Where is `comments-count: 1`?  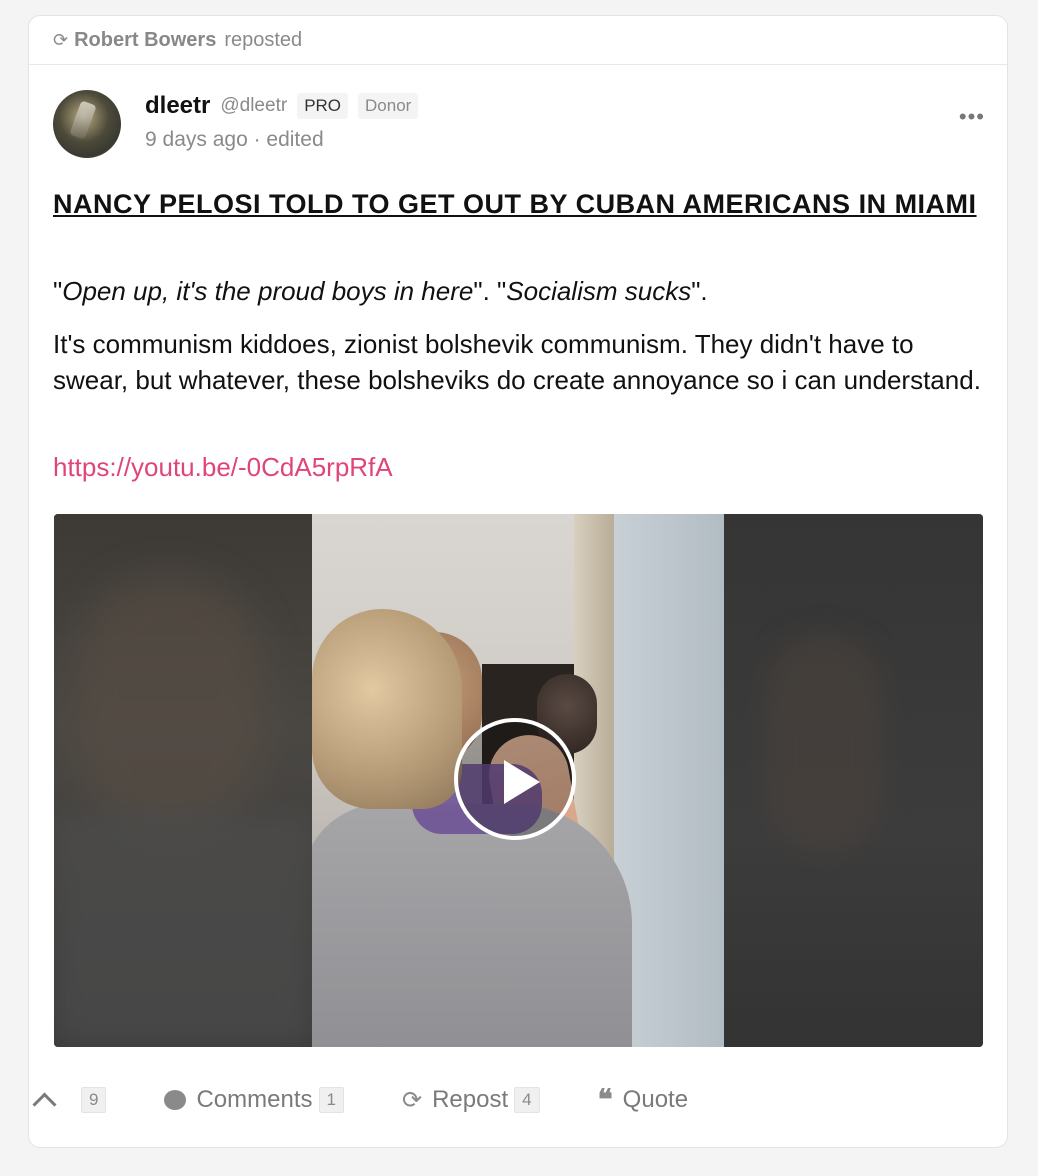
comments-count: 1 is located at coordinates (331, 1100).